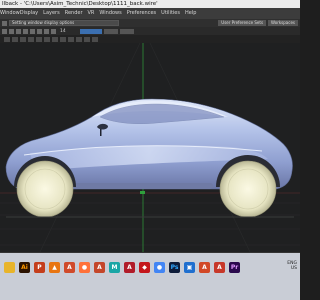 This screenshot has height=300, width=320. Describe the element at coordinates (219, 267) in the screenshot. I see `alias-icon: A` at that location.